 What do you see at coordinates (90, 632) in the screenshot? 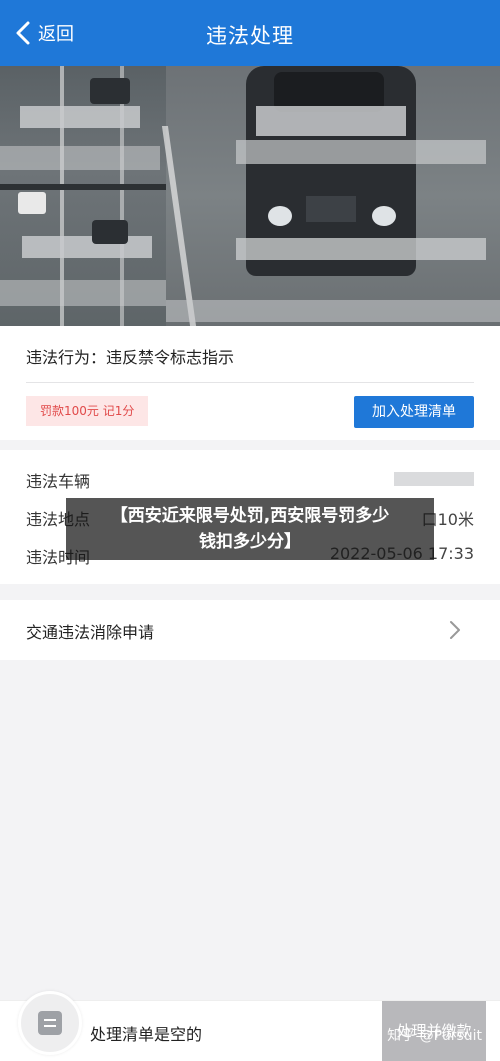
I see `appeal-label: 交通违法消除申请` at bounding box center [90, 632].